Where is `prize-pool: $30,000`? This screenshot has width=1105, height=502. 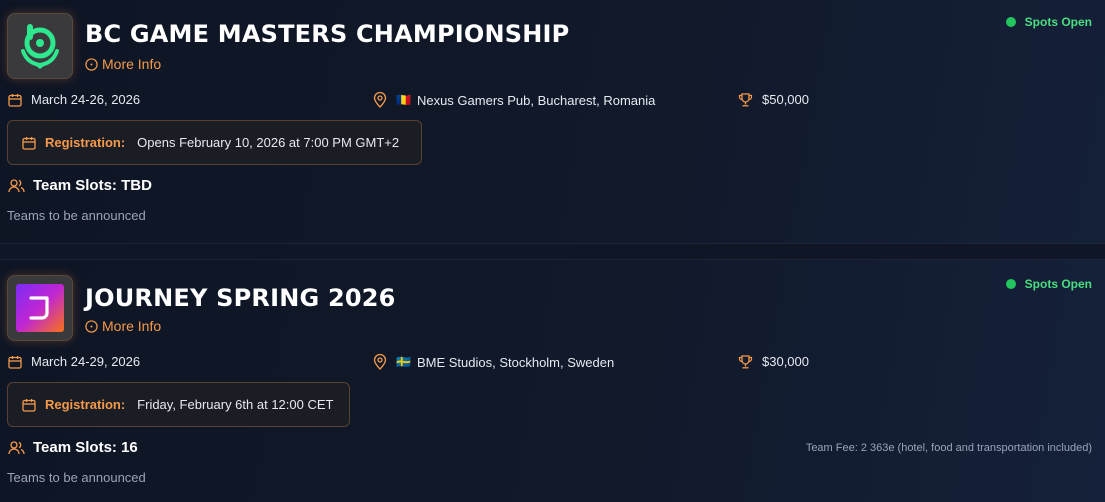 prize-pool: $30,000 is located at coordinates (773, 361).